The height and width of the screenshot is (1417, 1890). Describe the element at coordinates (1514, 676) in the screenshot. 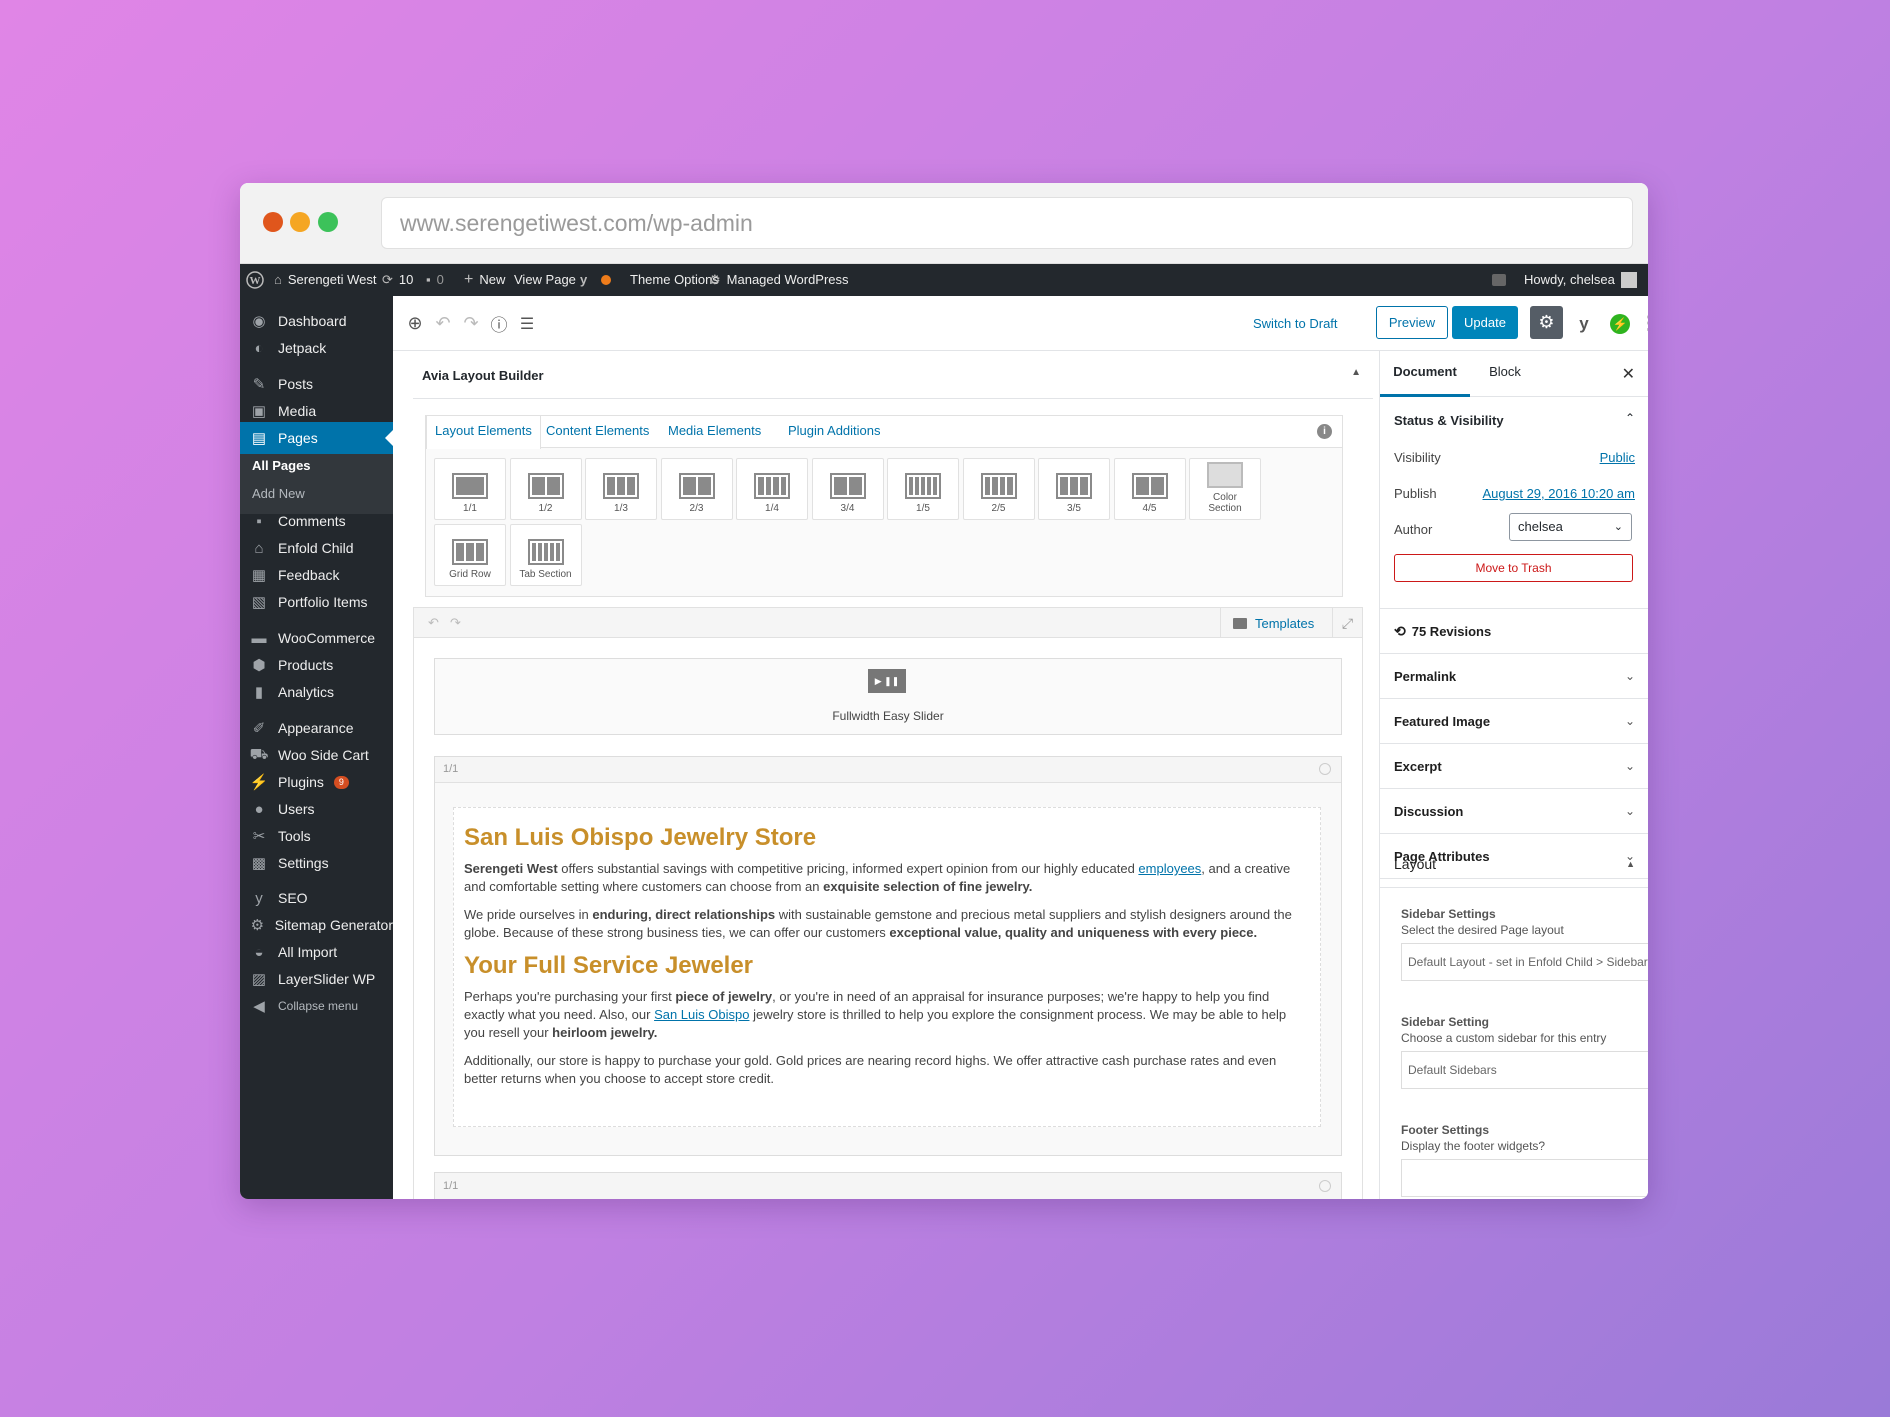

I see `panel-section-permalink: Permalink ⌄` at that location.